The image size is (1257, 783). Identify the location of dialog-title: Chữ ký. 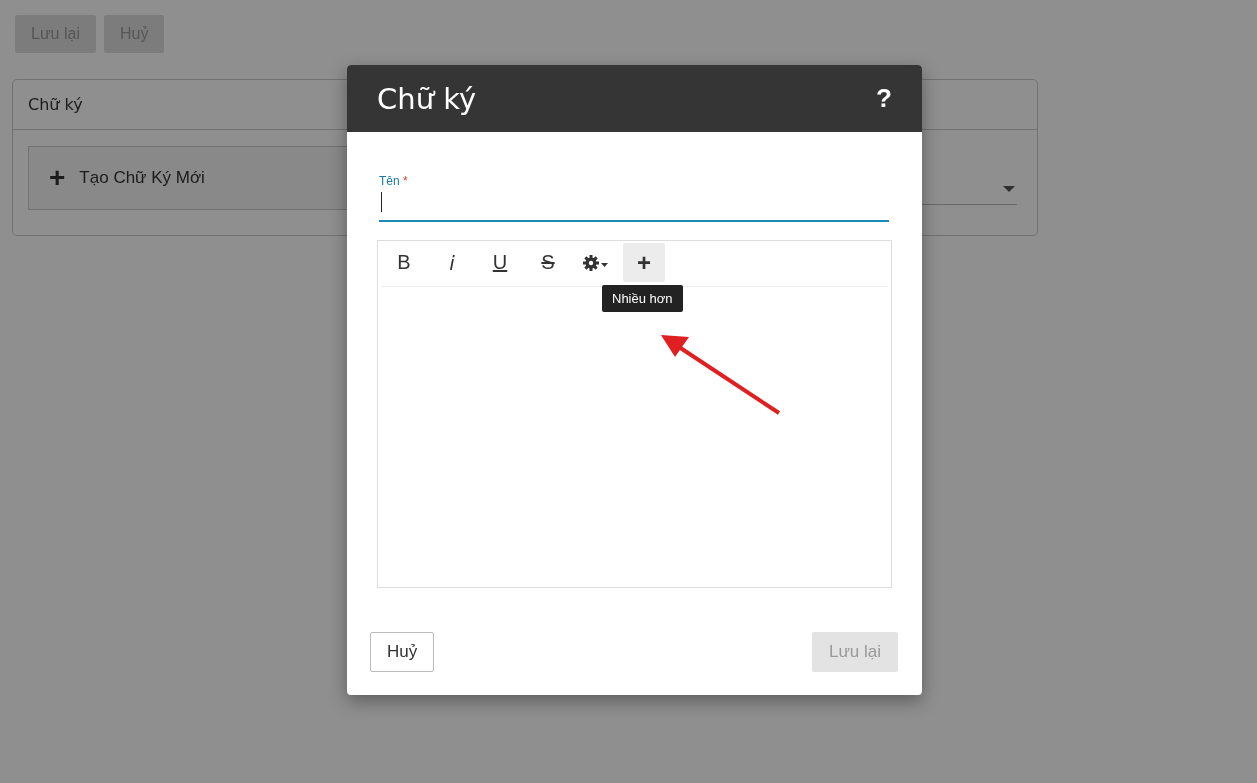
(427, 98).